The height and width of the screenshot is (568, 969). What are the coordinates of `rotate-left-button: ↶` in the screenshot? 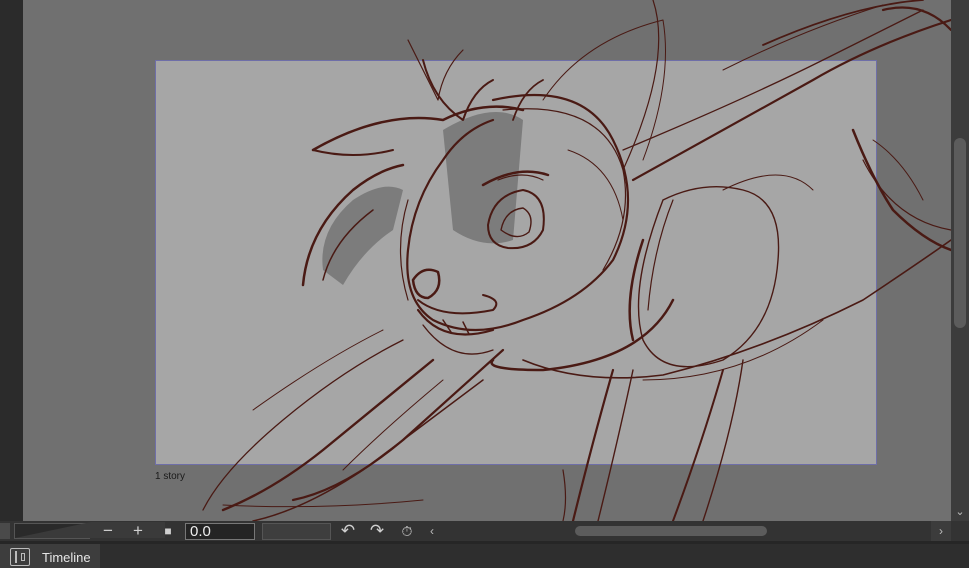 It's located at (348, 531).